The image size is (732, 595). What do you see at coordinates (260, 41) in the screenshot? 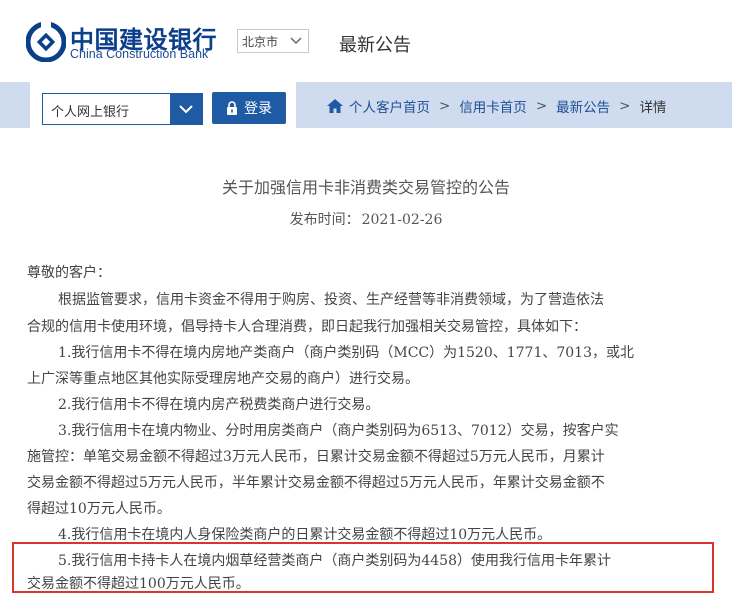
I see `city-select-value: 北京市` at bounding box center [260, 41].